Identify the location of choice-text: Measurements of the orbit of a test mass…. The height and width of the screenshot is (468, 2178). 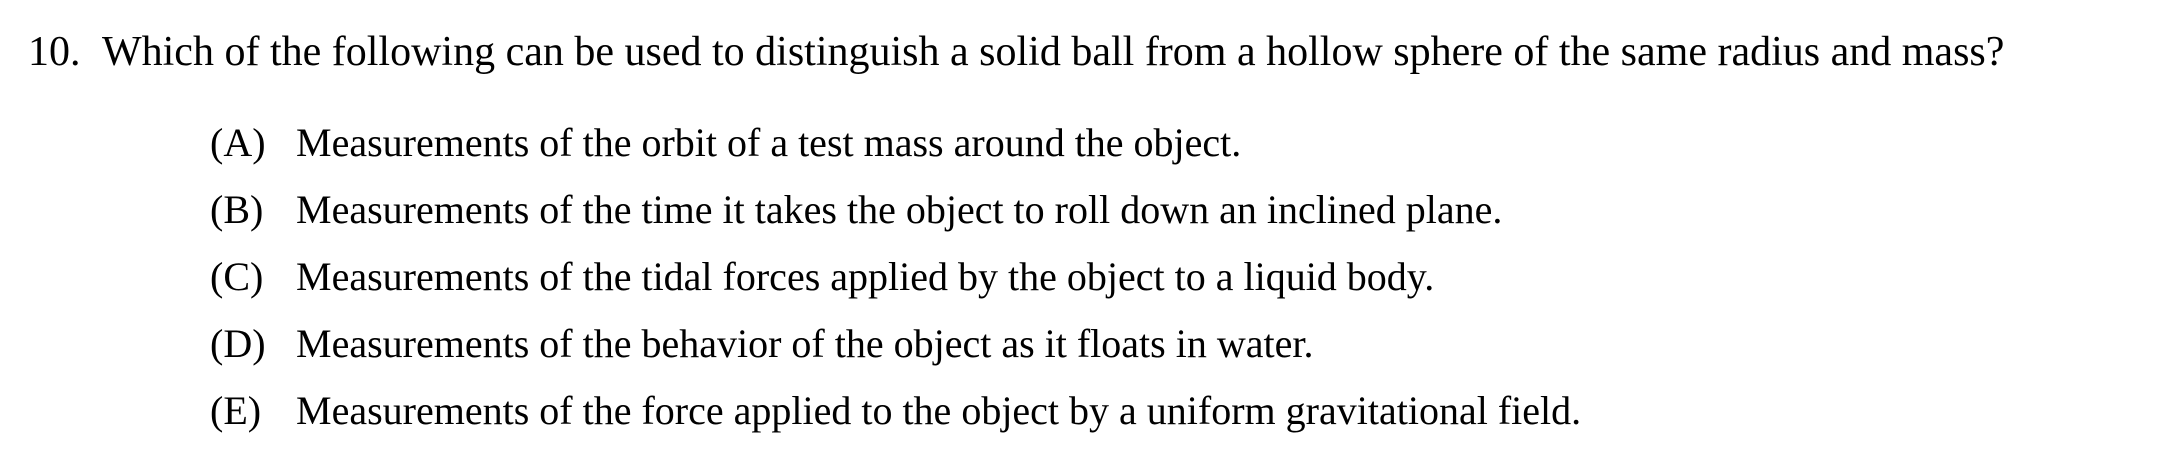
(769, 142).